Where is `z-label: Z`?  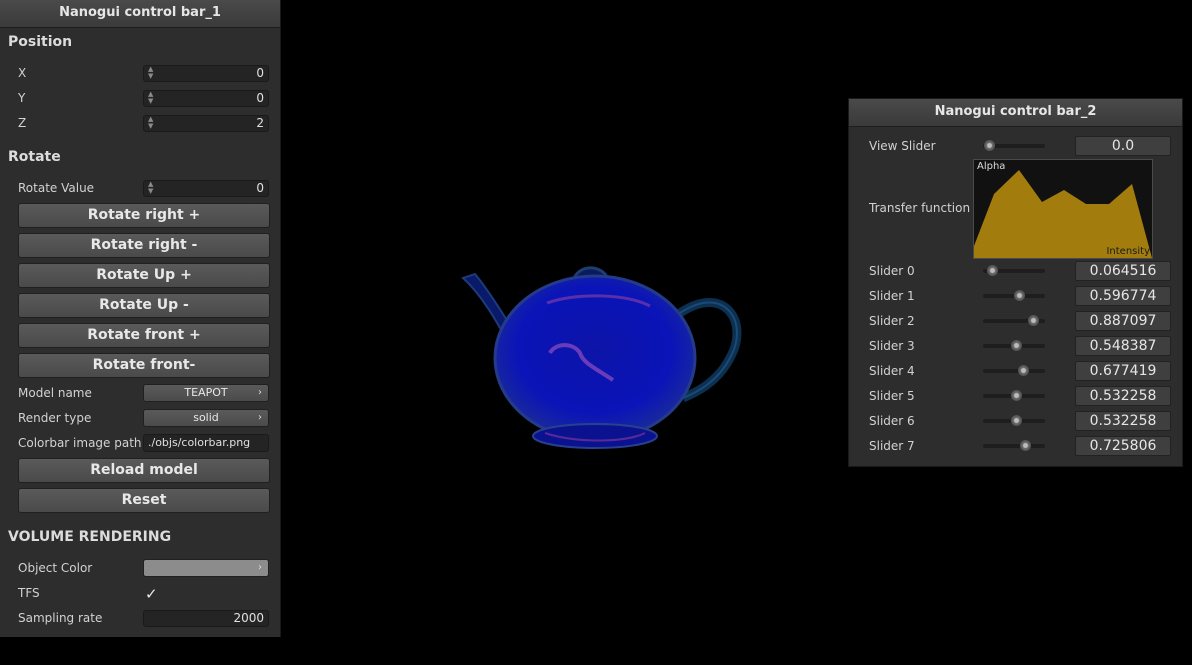 z-label: Z is located at coordinates (22, 123).